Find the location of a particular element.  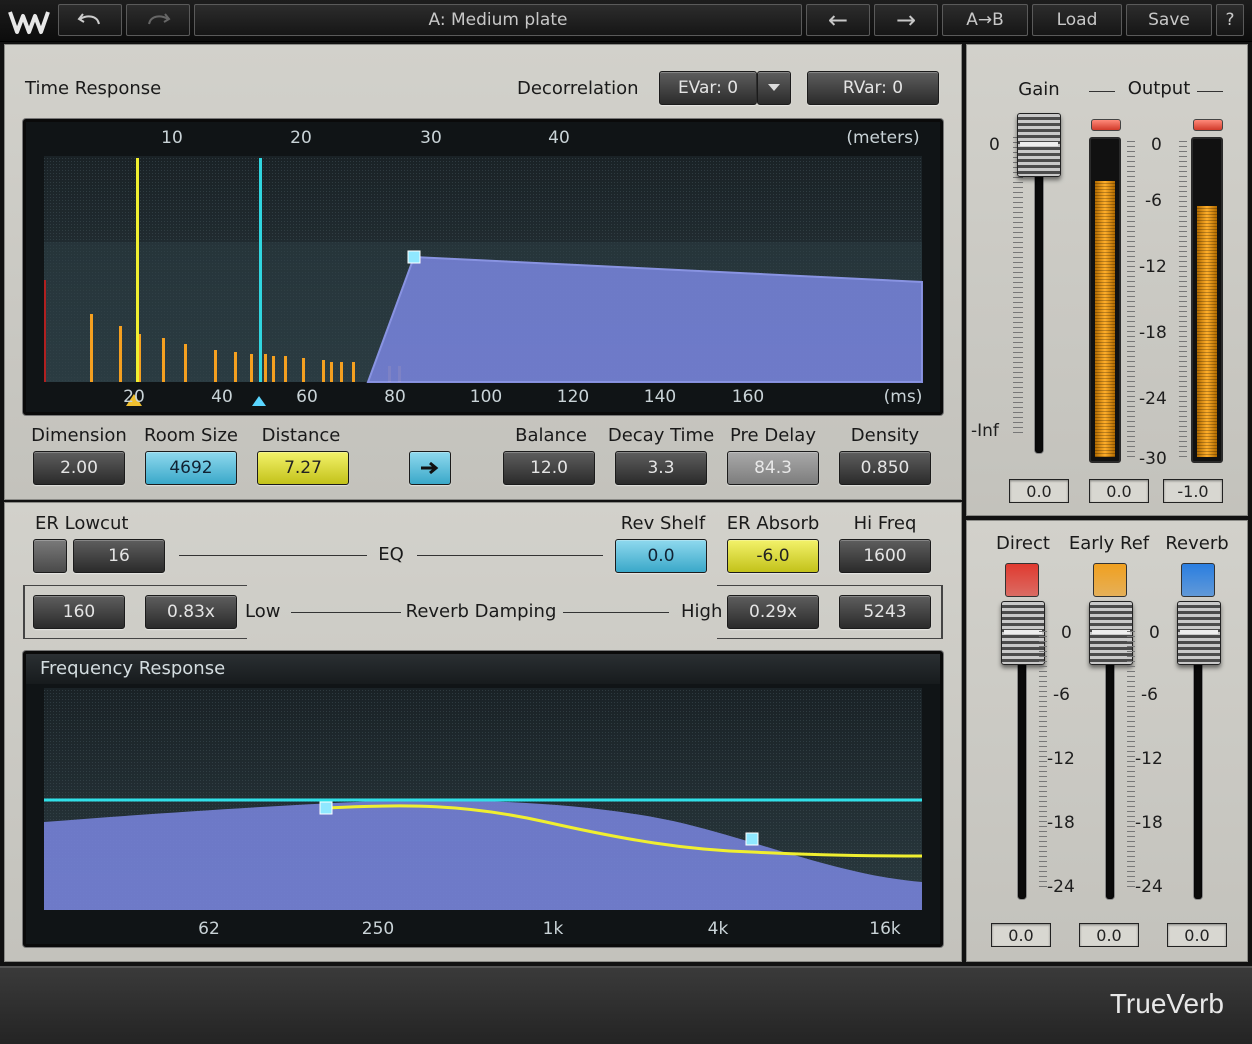

help-button: ? is located at coordinates (1230, 20).